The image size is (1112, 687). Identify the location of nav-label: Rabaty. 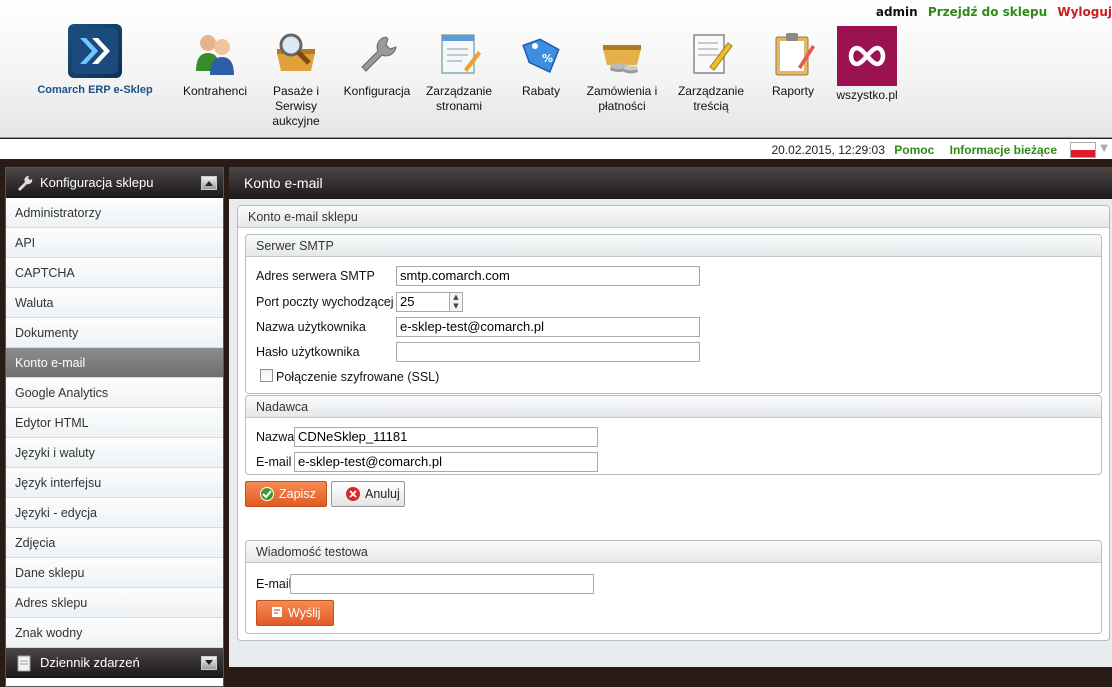
(541, 91).